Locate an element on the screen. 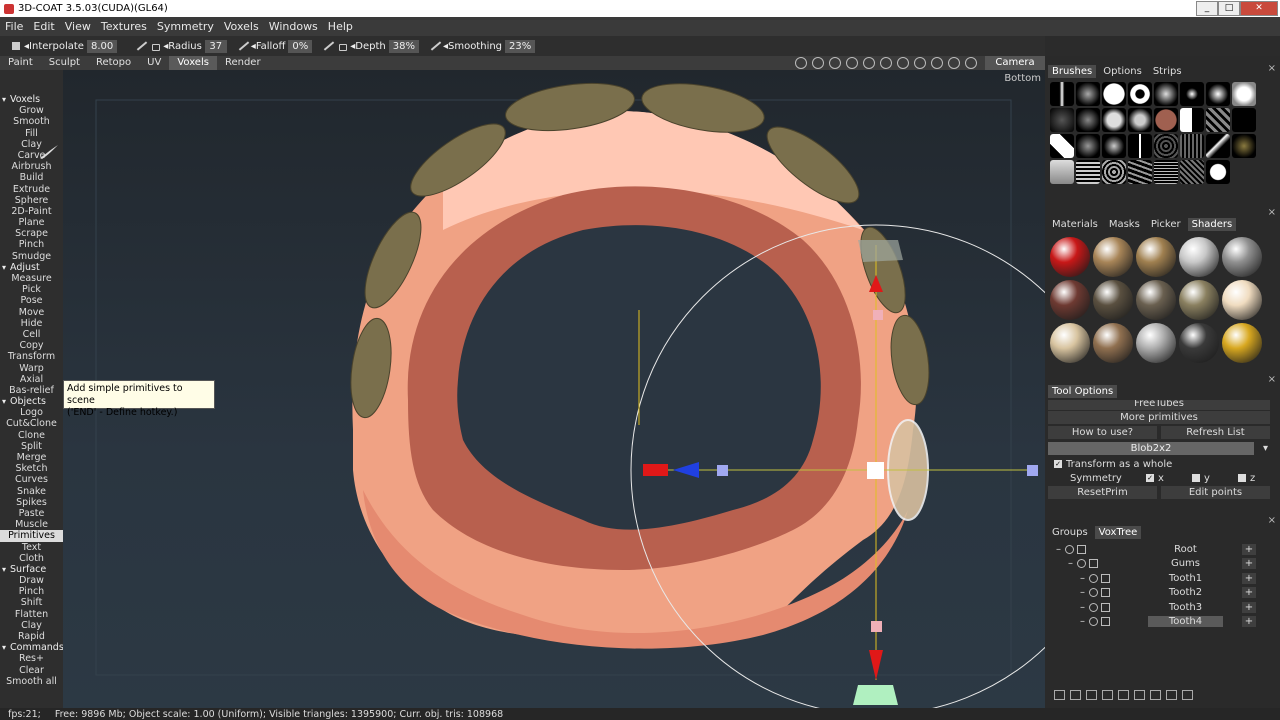  room-tab-retopo: Retopo is located at coordinates (113, 63).